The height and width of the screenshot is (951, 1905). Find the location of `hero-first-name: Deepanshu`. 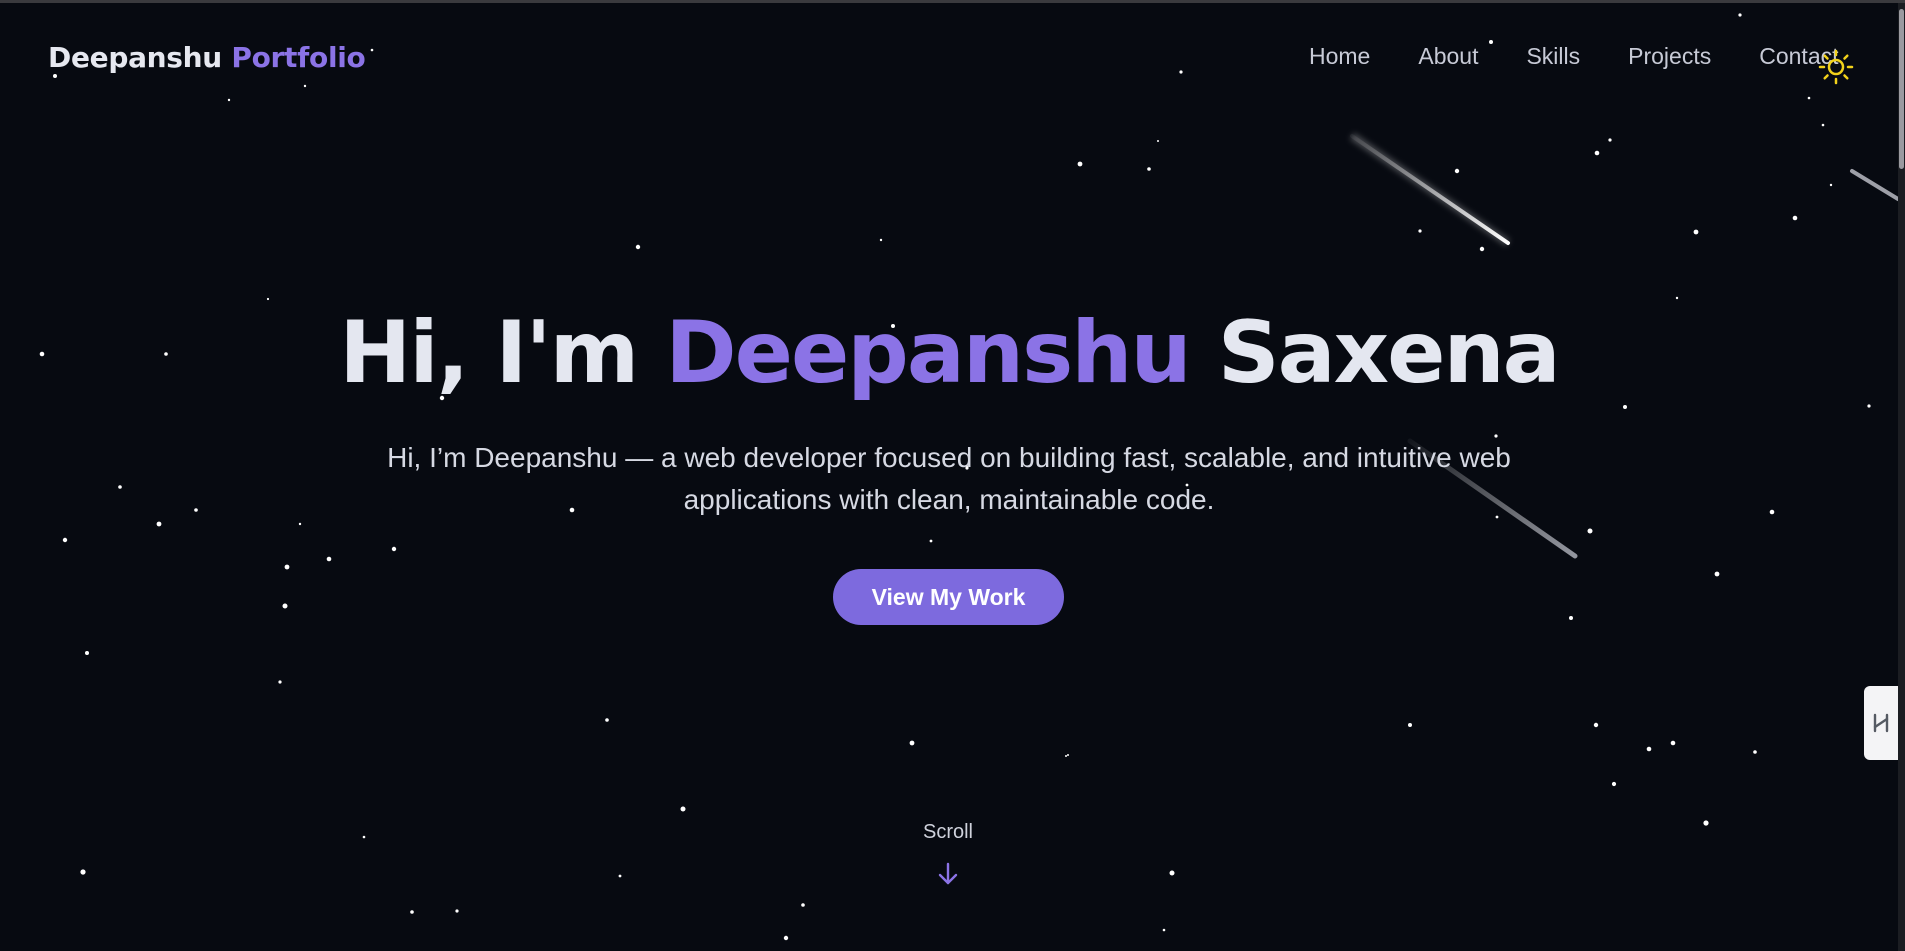

hero-first-name: Deepanshu is located at coordinates (928, 353).